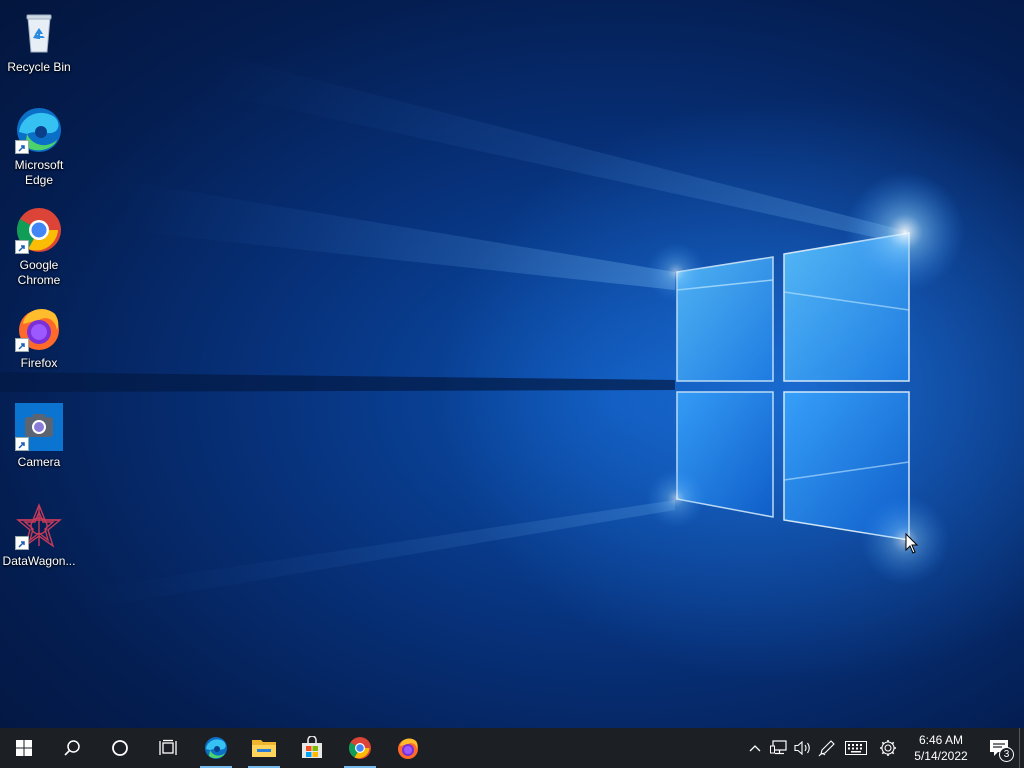 The width and height of the screenshot is (1024, 768). I want to click on volume-icon, so click(802, 748).